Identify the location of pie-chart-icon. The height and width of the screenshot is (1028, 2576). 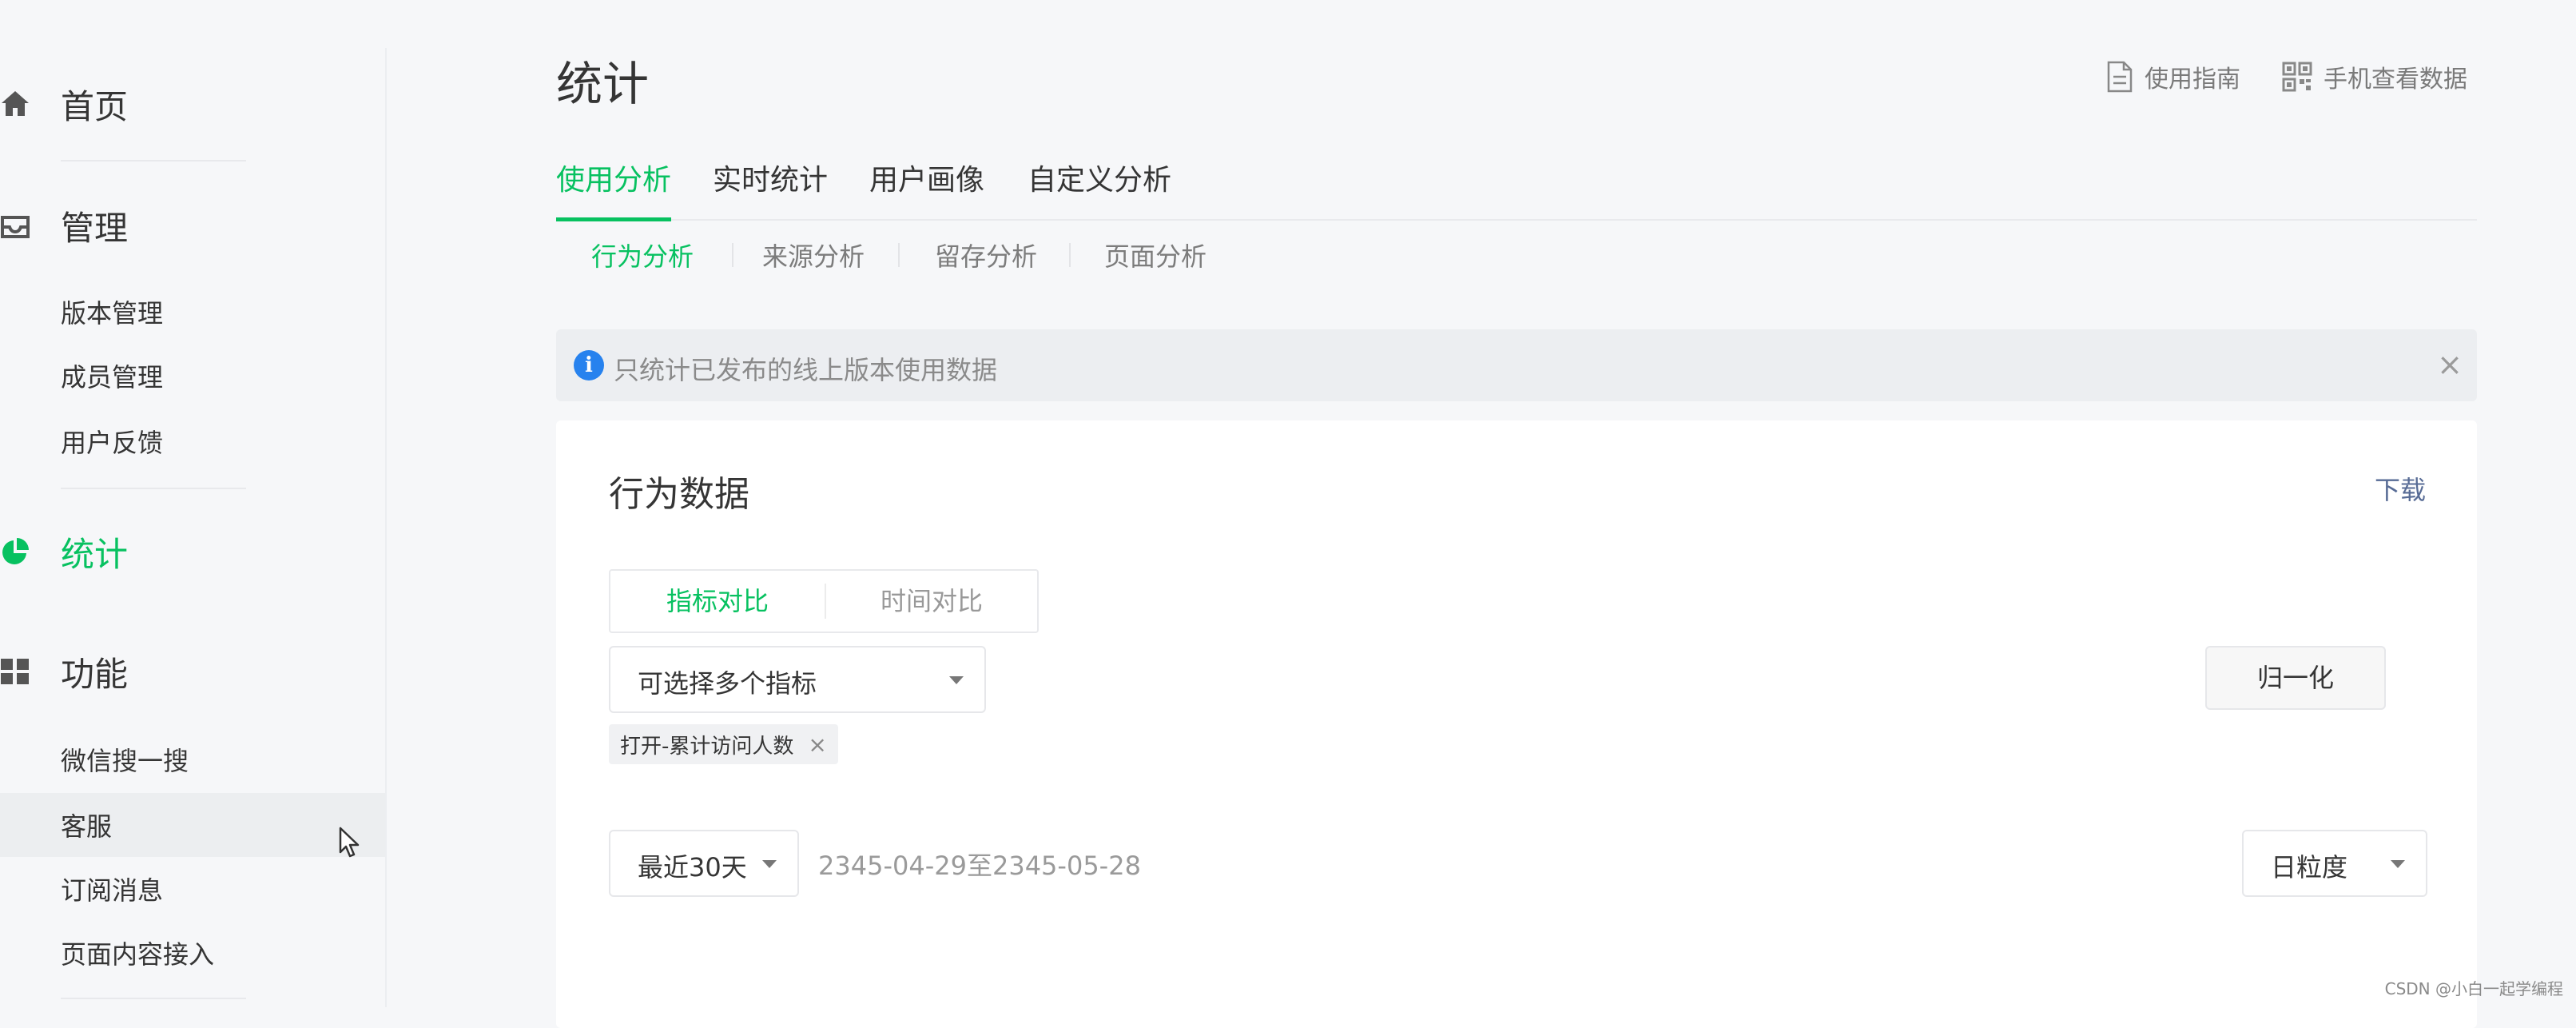
(16, 551).